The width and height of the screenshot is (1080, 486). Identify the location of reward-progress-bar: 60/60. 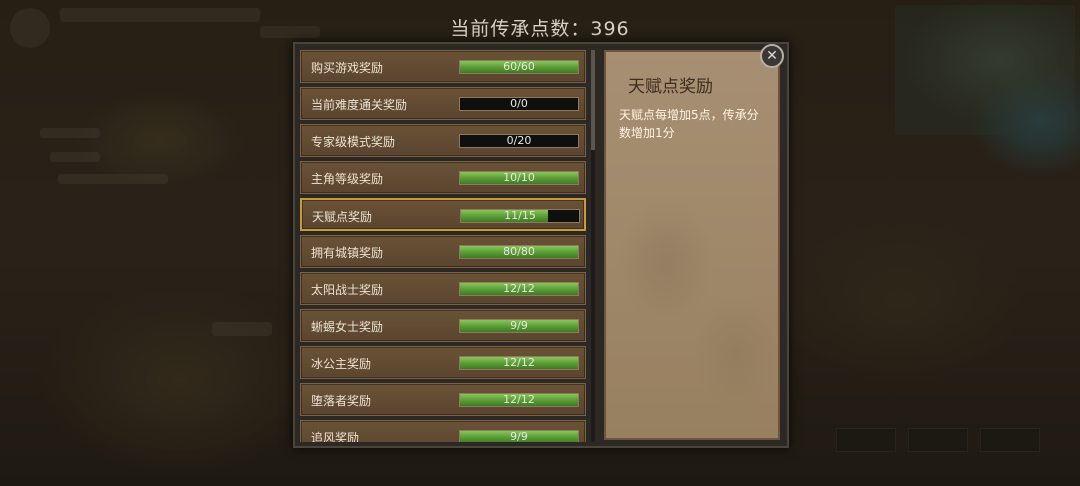
(519, 67).